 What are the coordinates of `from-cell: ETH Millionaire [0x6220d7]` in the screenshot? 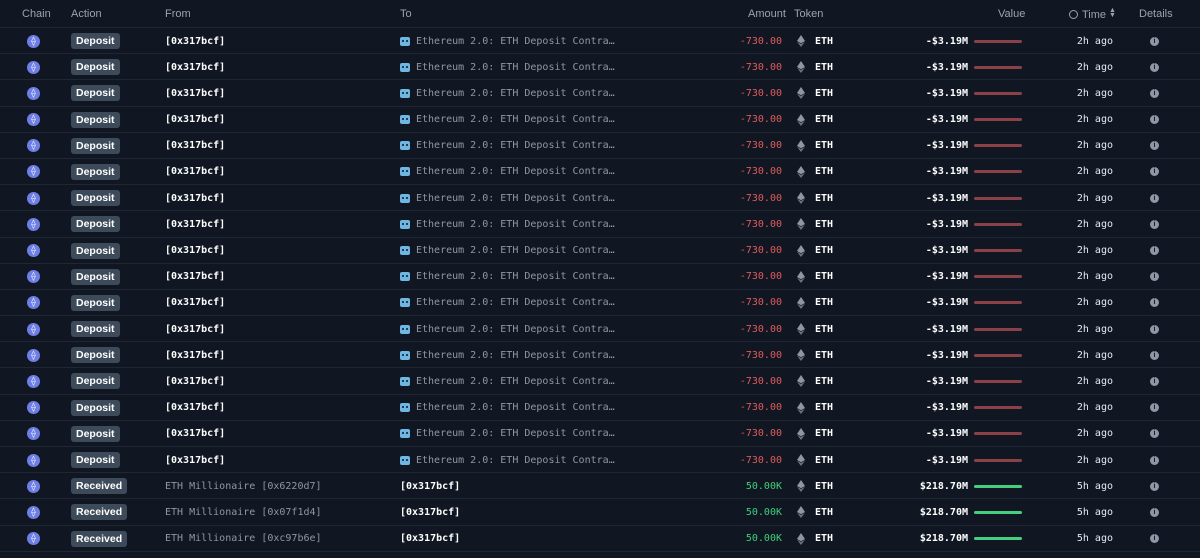 It's located at (243, 486).